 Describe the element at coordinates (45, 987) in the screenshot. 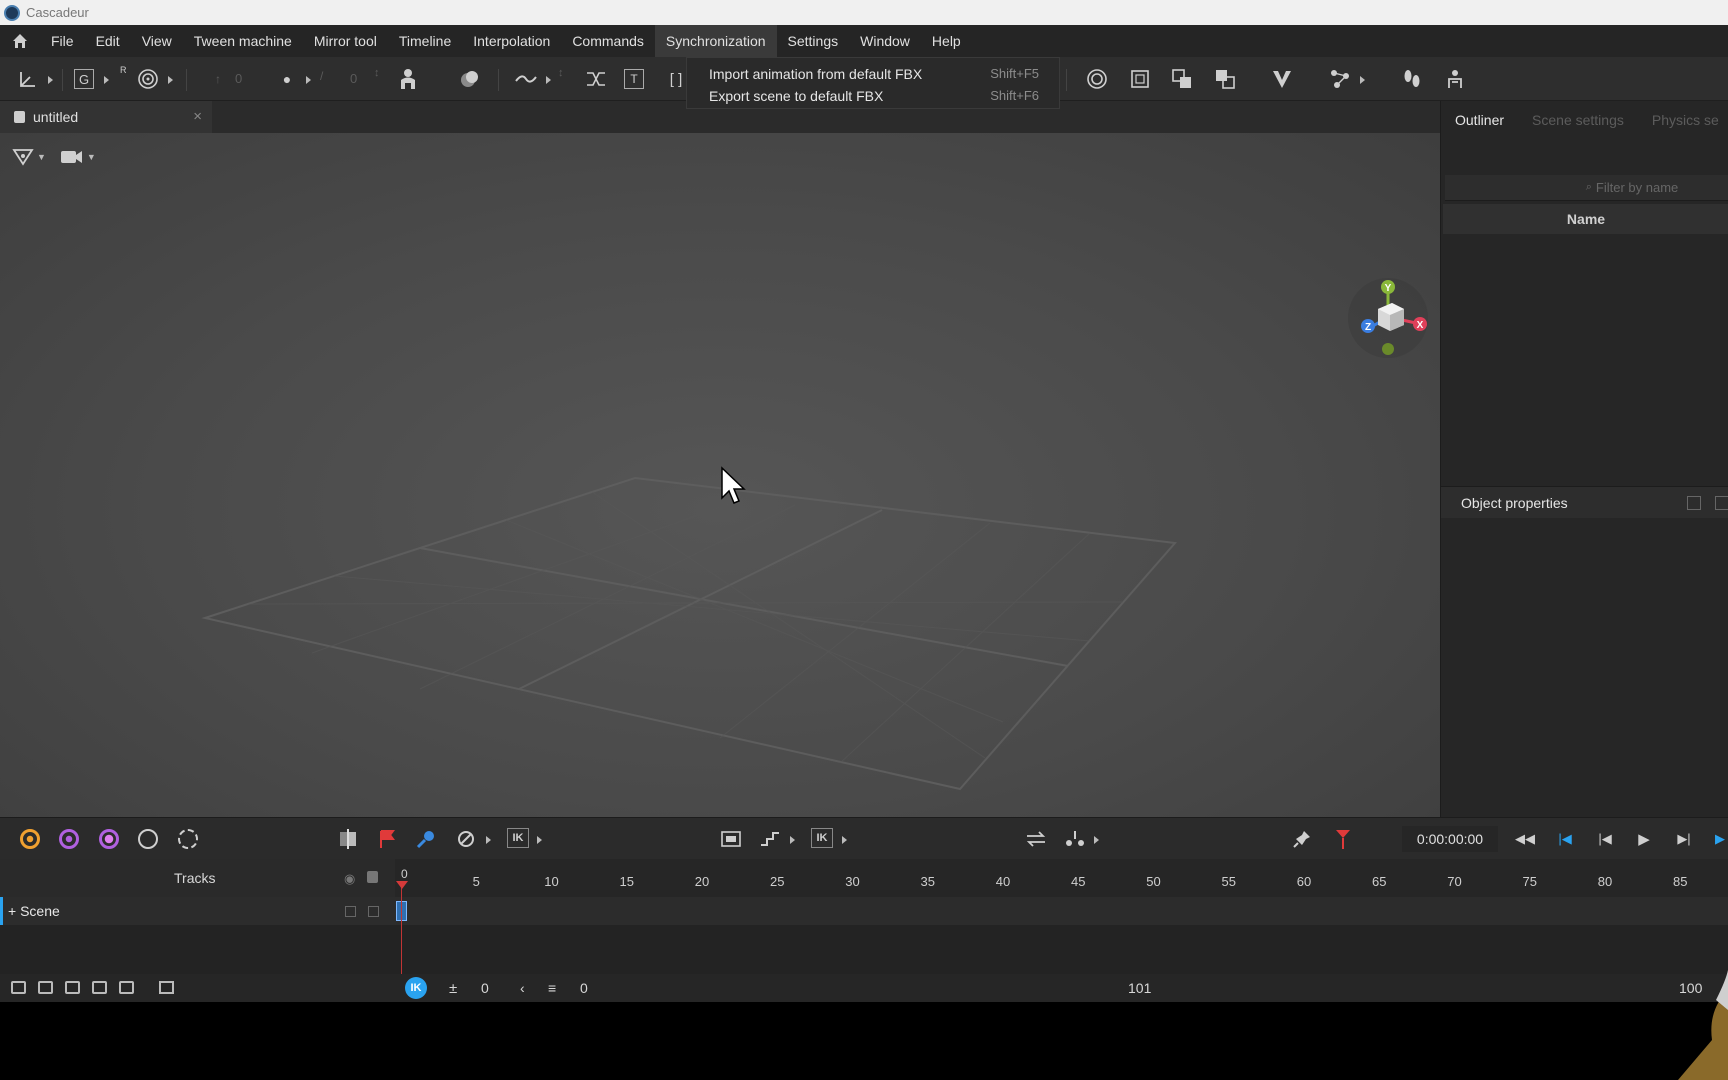

I see `add-track-icon` at that location.